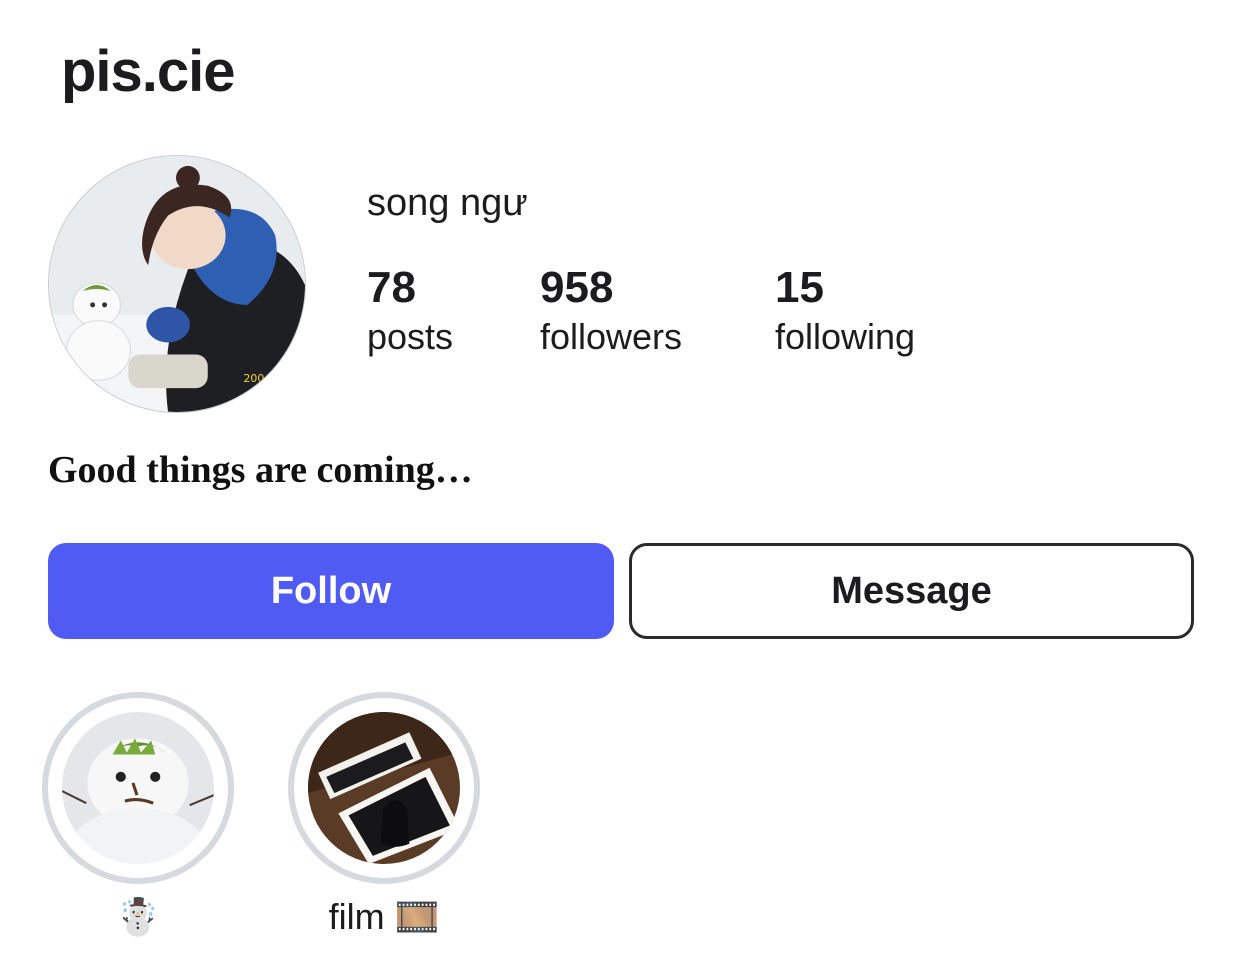 The height and width of the screenshot is (978, 1242). Describe the element at coordinates (611, 336) in the screenshot. I see `stat-followers-label: followers` at that location.